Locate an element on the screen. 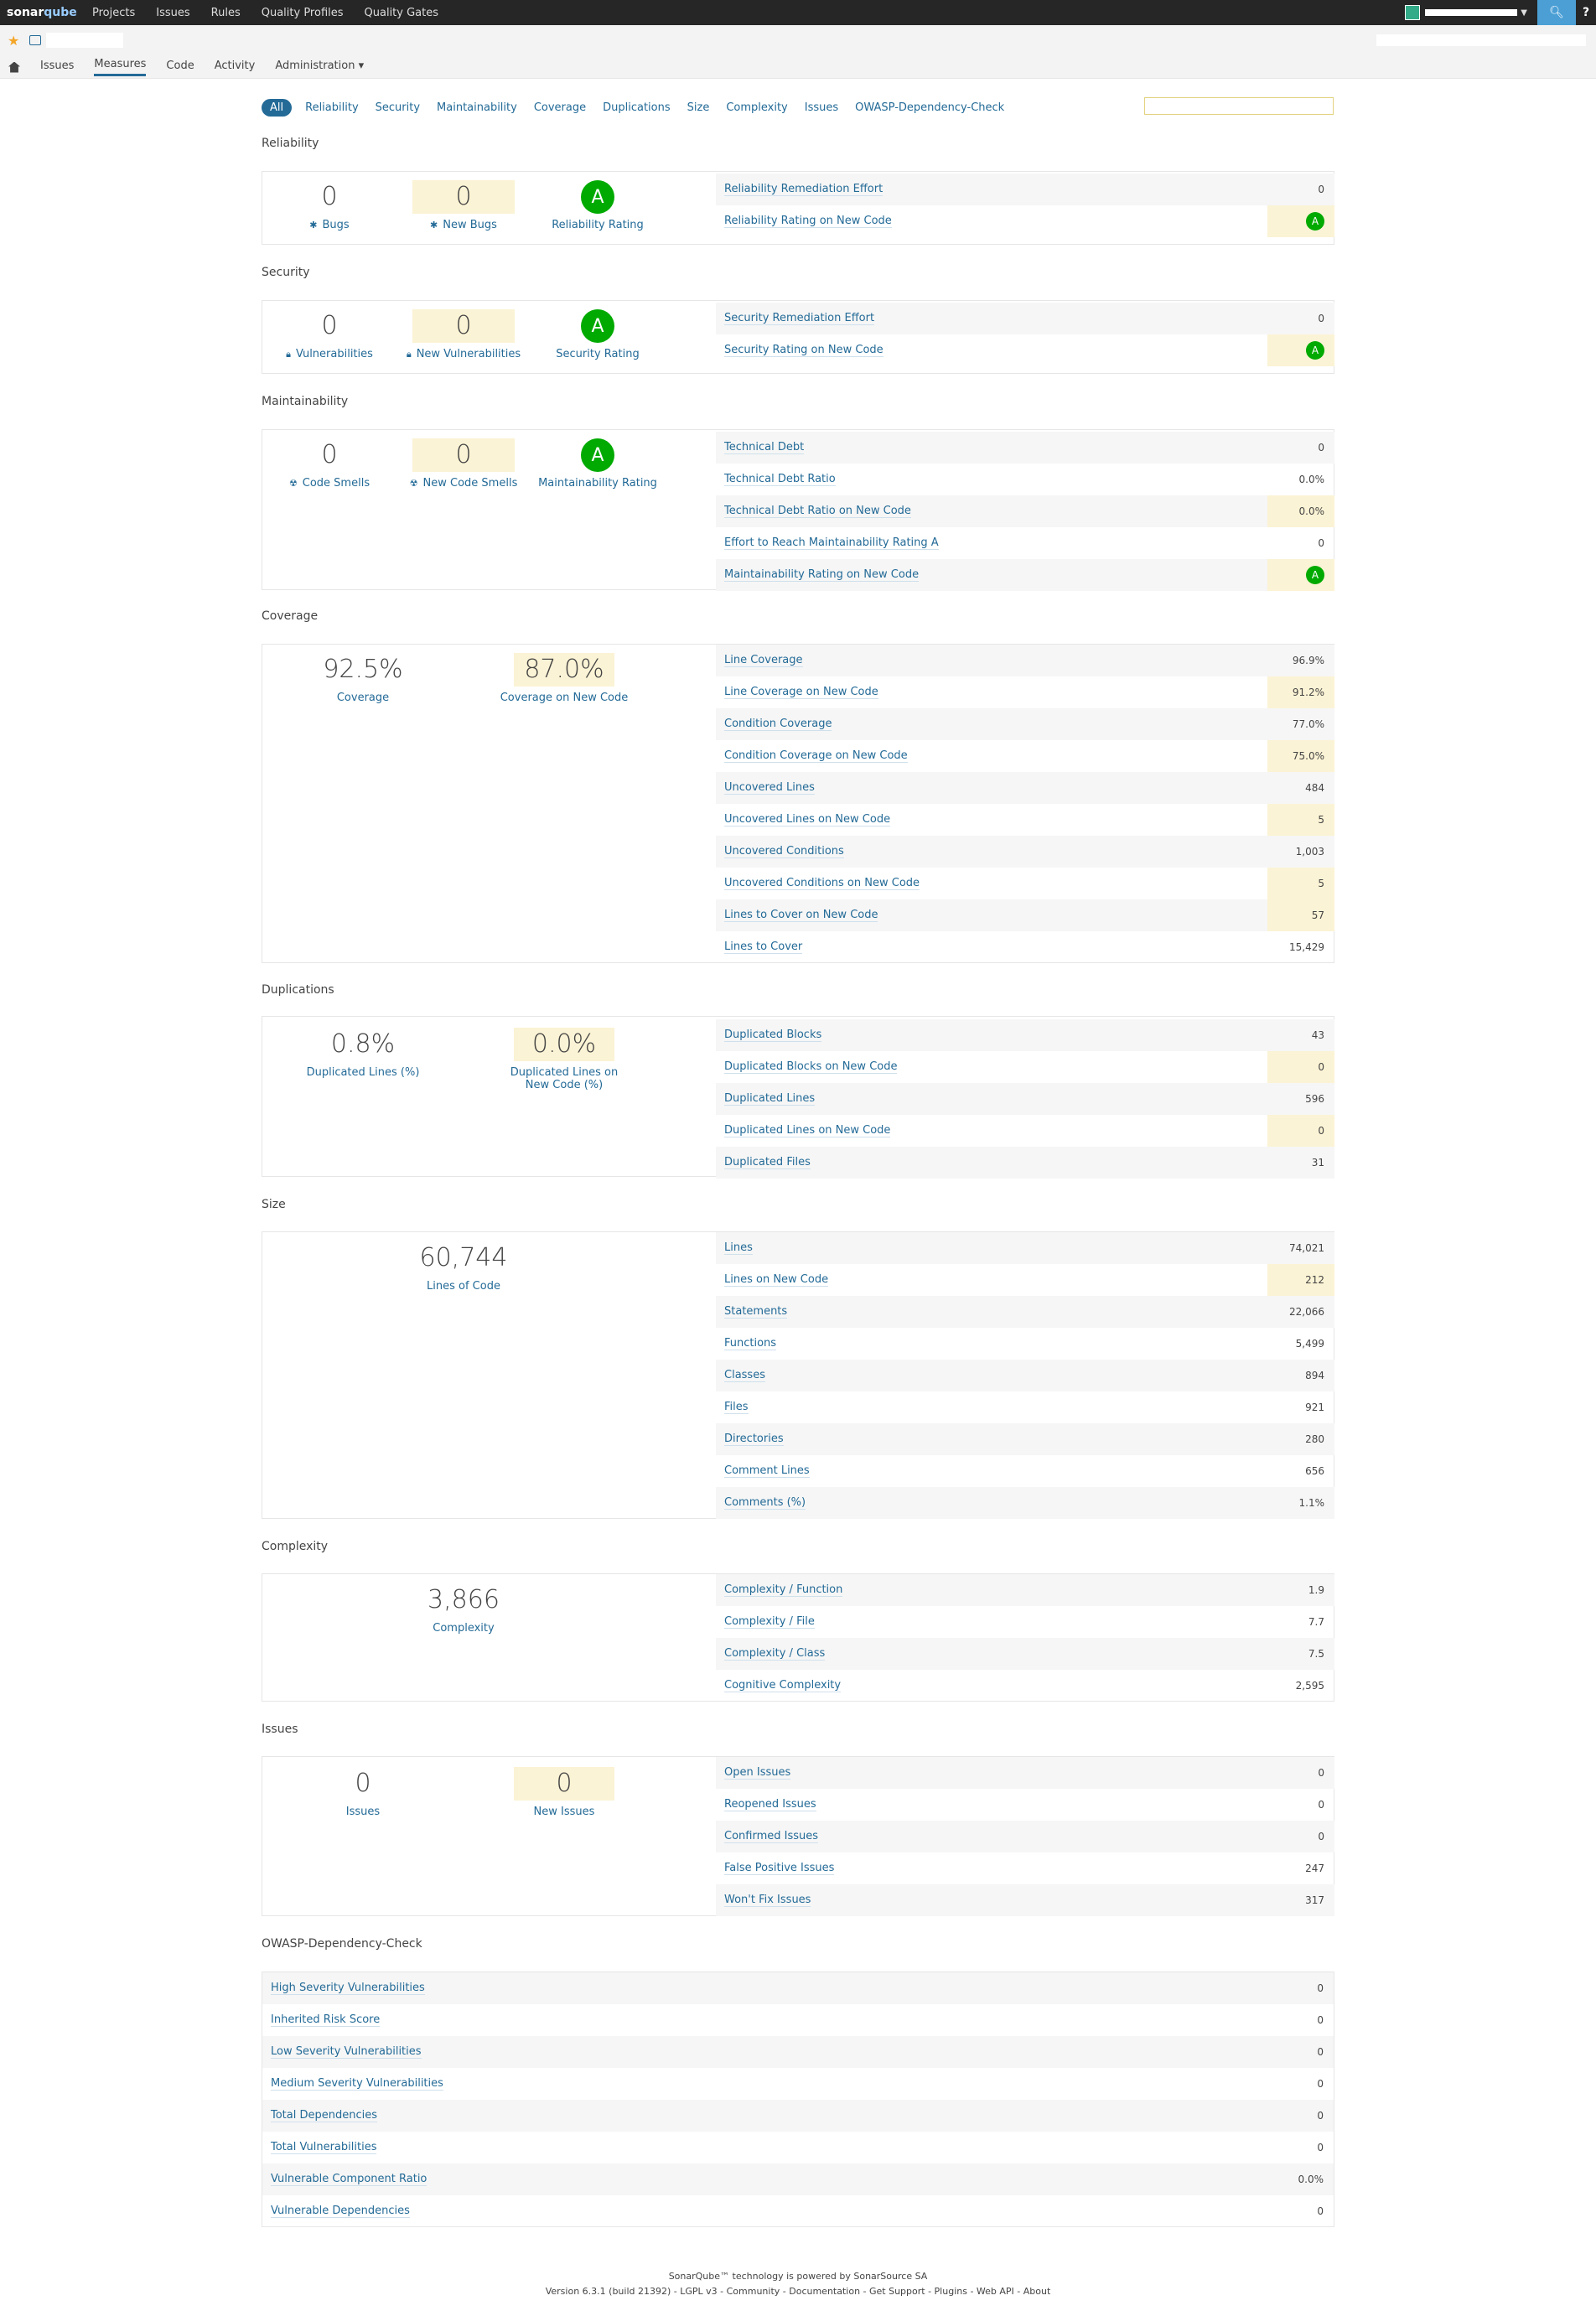 The height and width of the screenshot is (2311, 1596). filter-duplications: Duplications is located at coordinates (637, 108).